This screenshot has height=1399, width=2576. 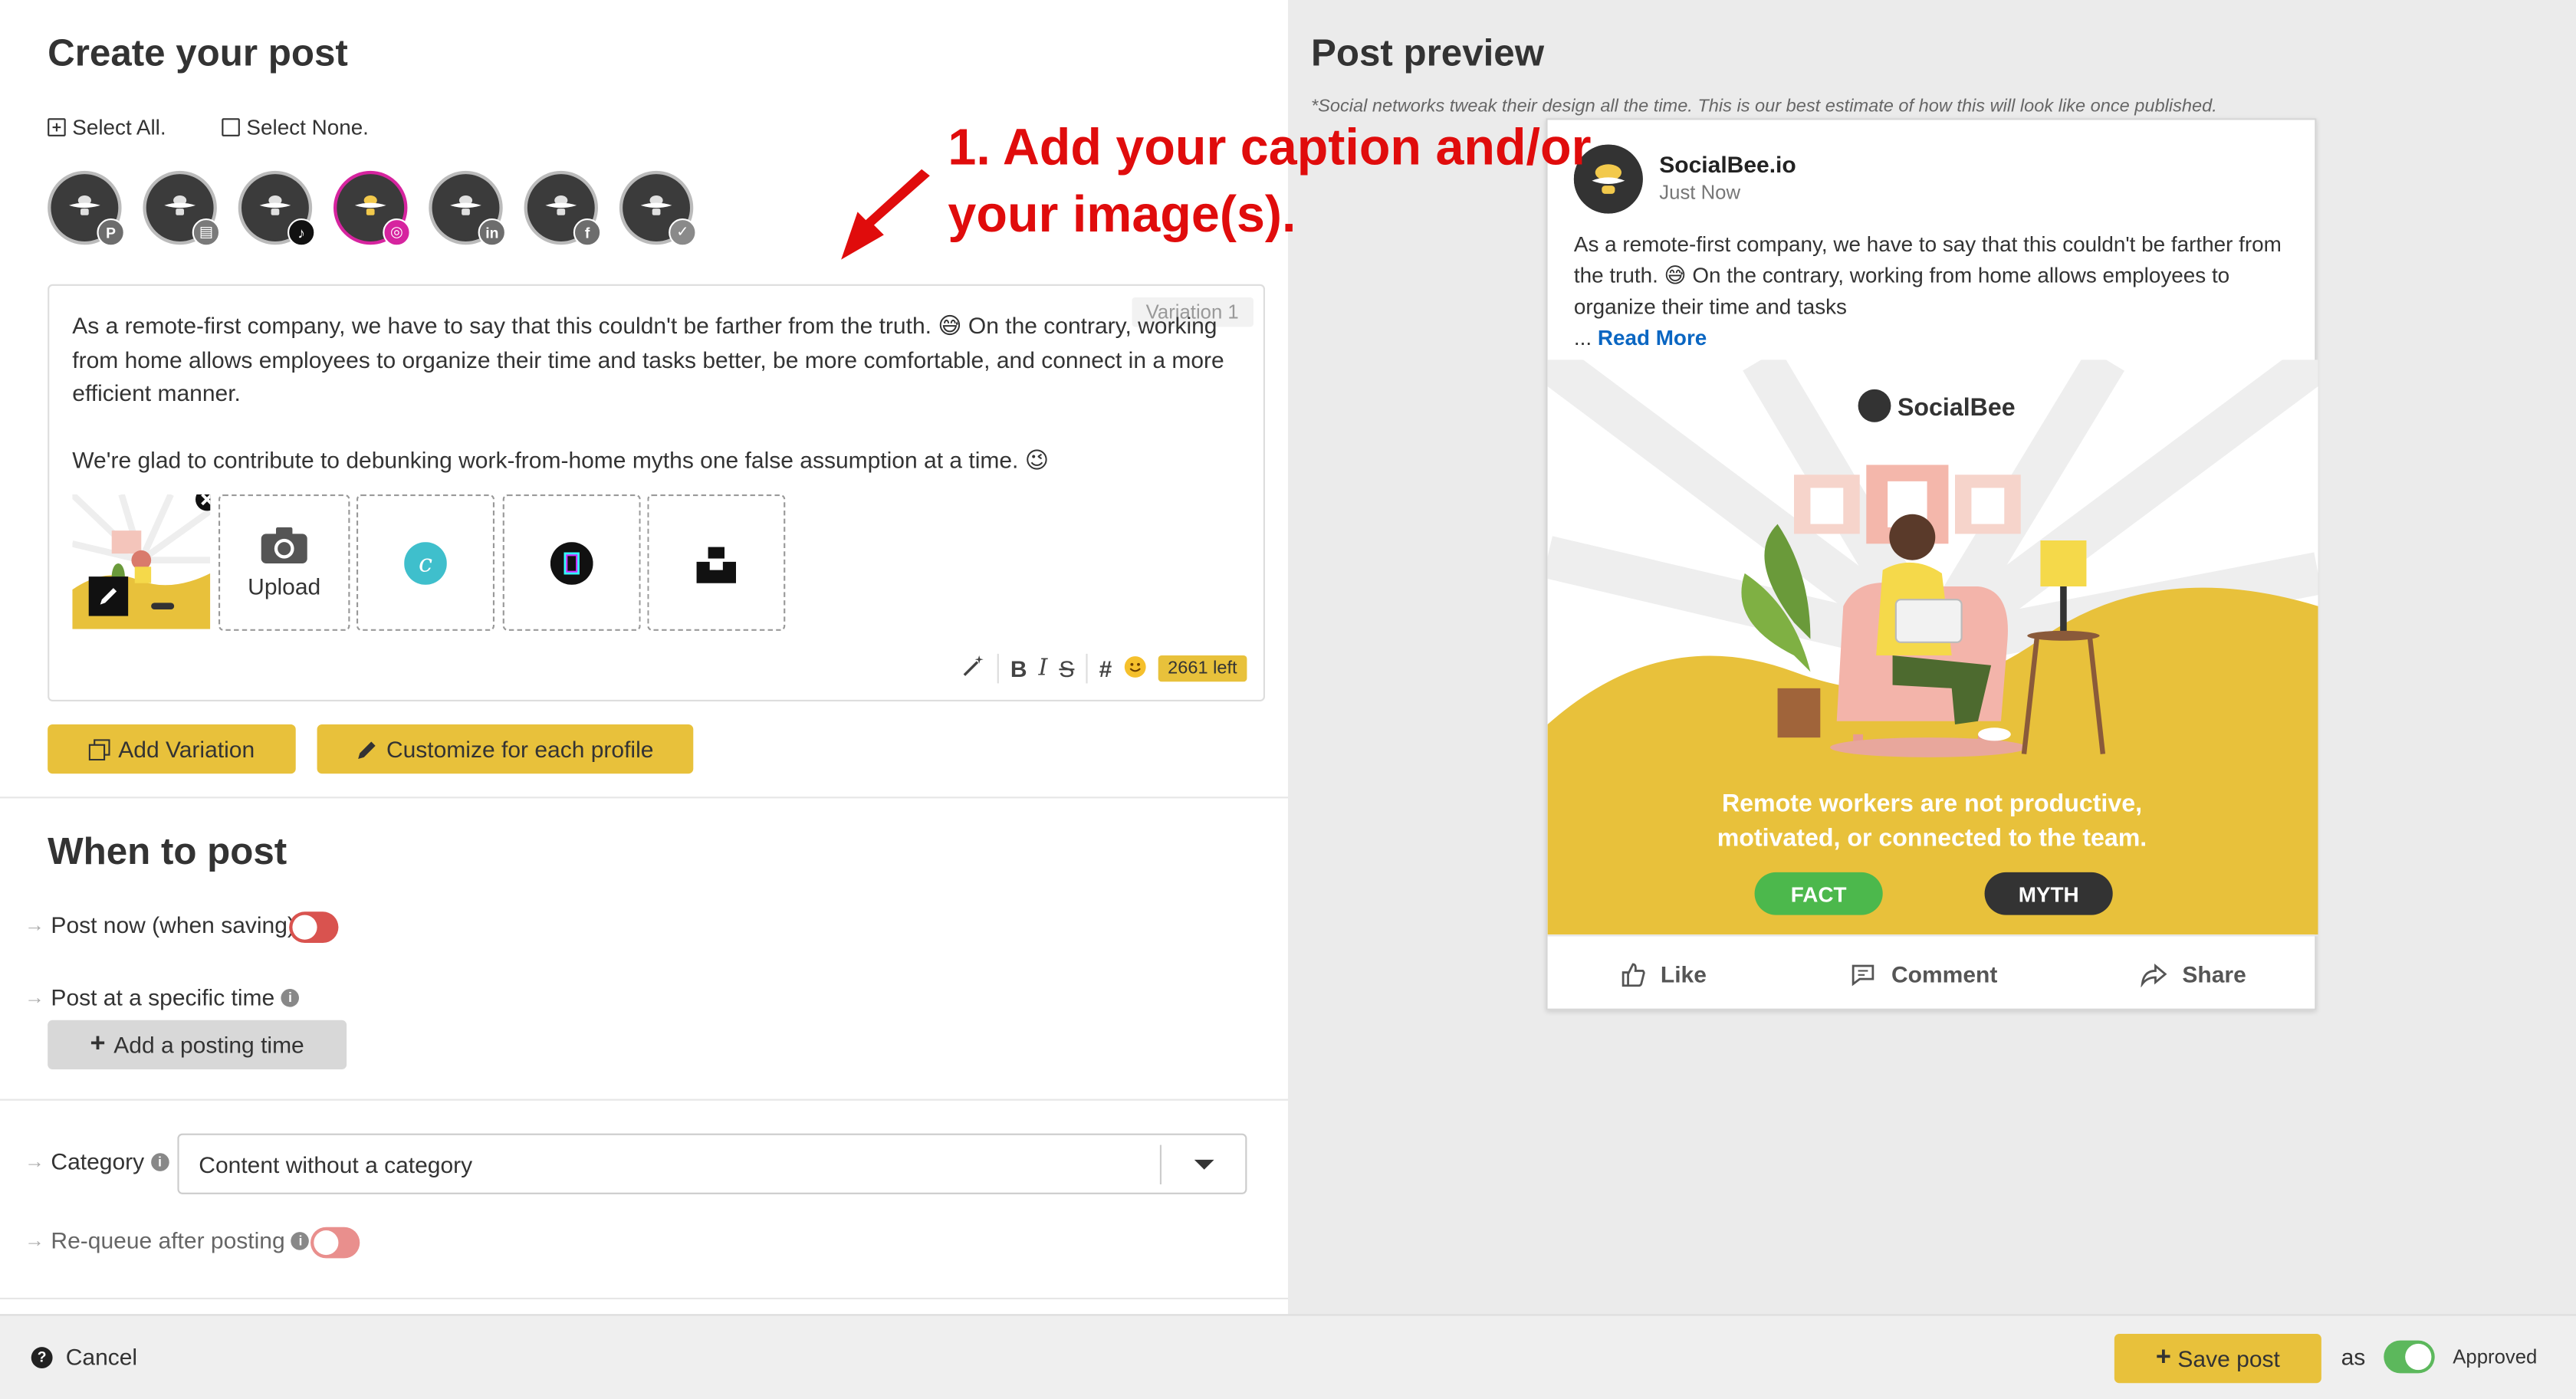 I want to click on copy-icon, so click(x=99, y=749).